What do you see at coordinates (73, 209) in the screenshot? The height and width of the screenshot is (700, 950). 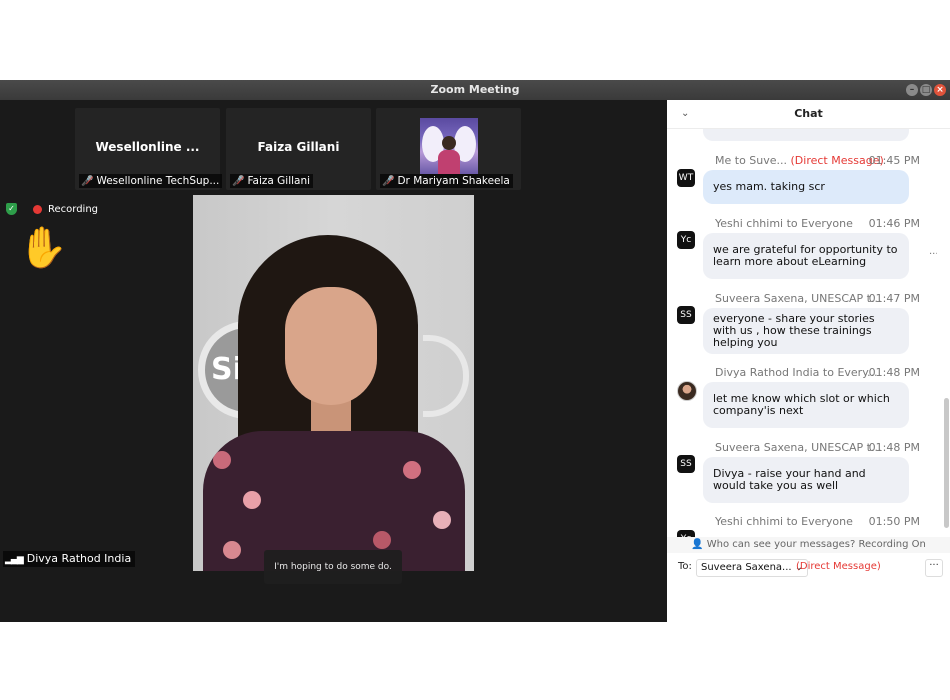 I see `recording-label: Recording` at bounding box center [73, 209].